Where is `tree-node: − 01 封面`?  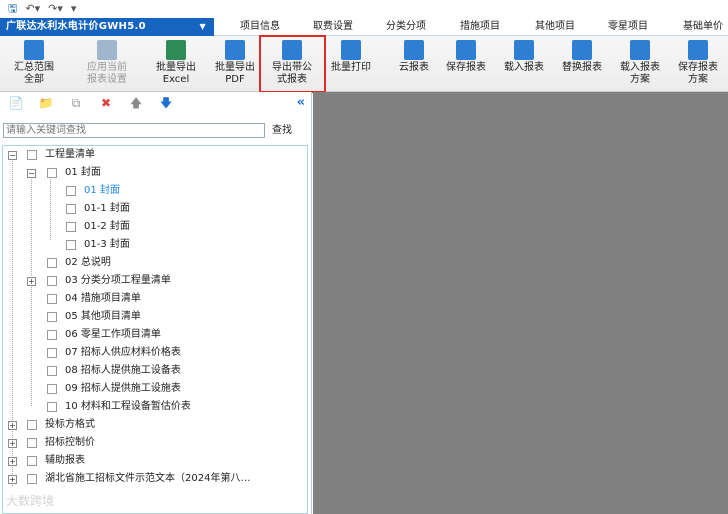
tree-node: − 01 封面 is located at coordinates (153, 173).